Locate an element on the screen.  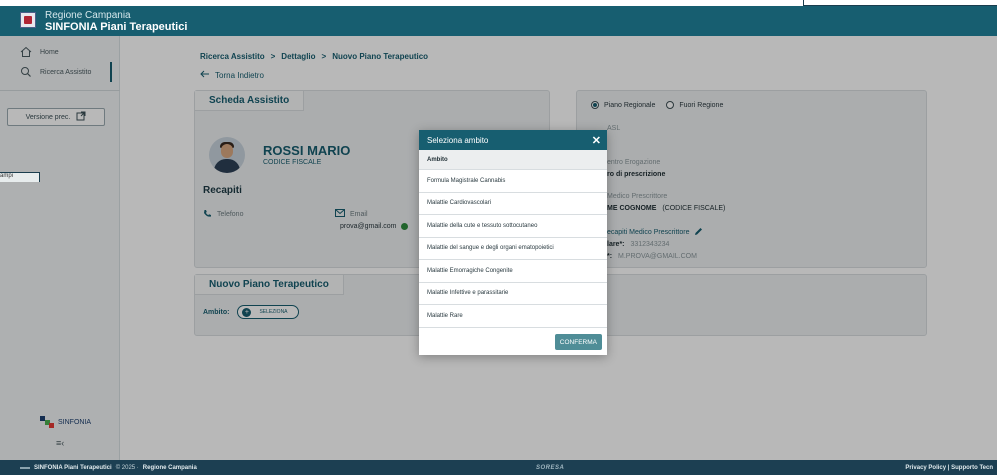
conferma-button: CONFERMA is located at coordinates (578, 342).